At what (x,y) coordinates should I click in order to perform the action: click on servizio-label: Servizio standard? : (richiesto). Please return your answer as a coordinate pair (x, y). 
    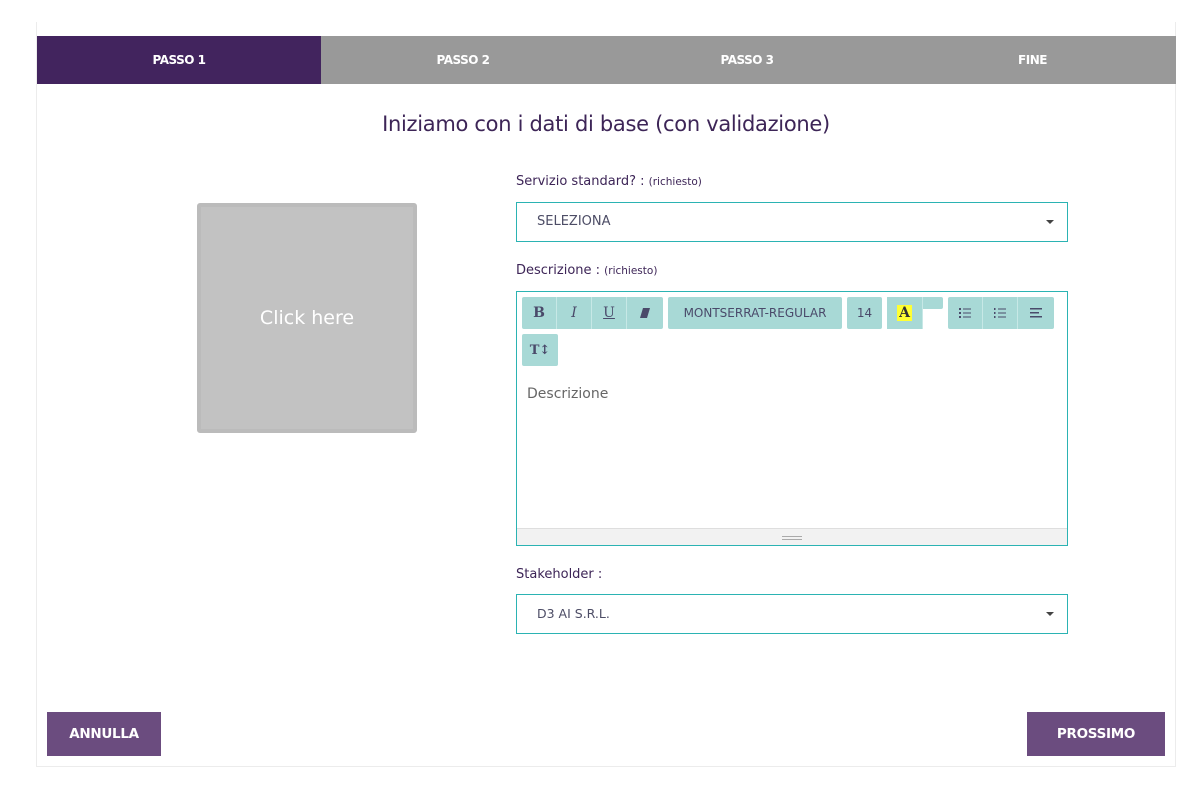
    Looking at the image, I should click on (609, 181).